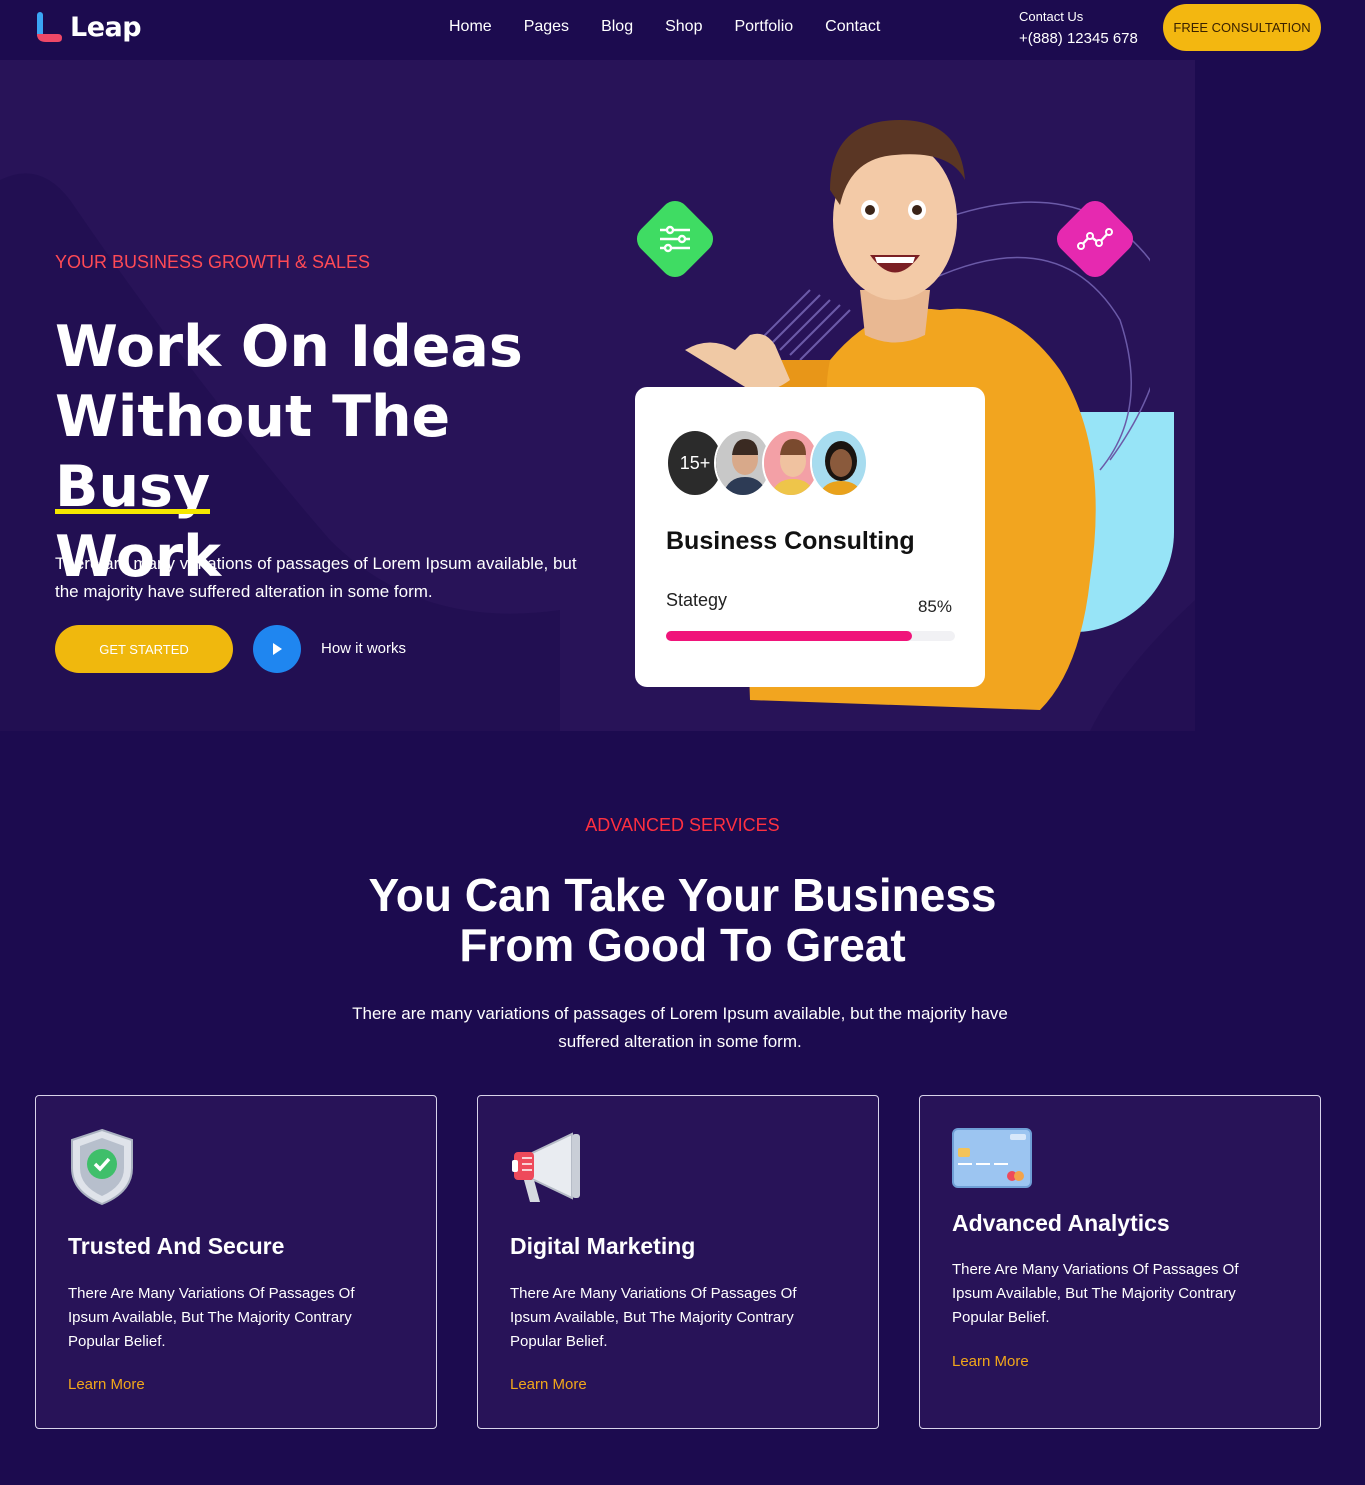 The width and height of the screenshot is (1365, 1485). I want to click on nav-contact: Contact, so click(852, 27).